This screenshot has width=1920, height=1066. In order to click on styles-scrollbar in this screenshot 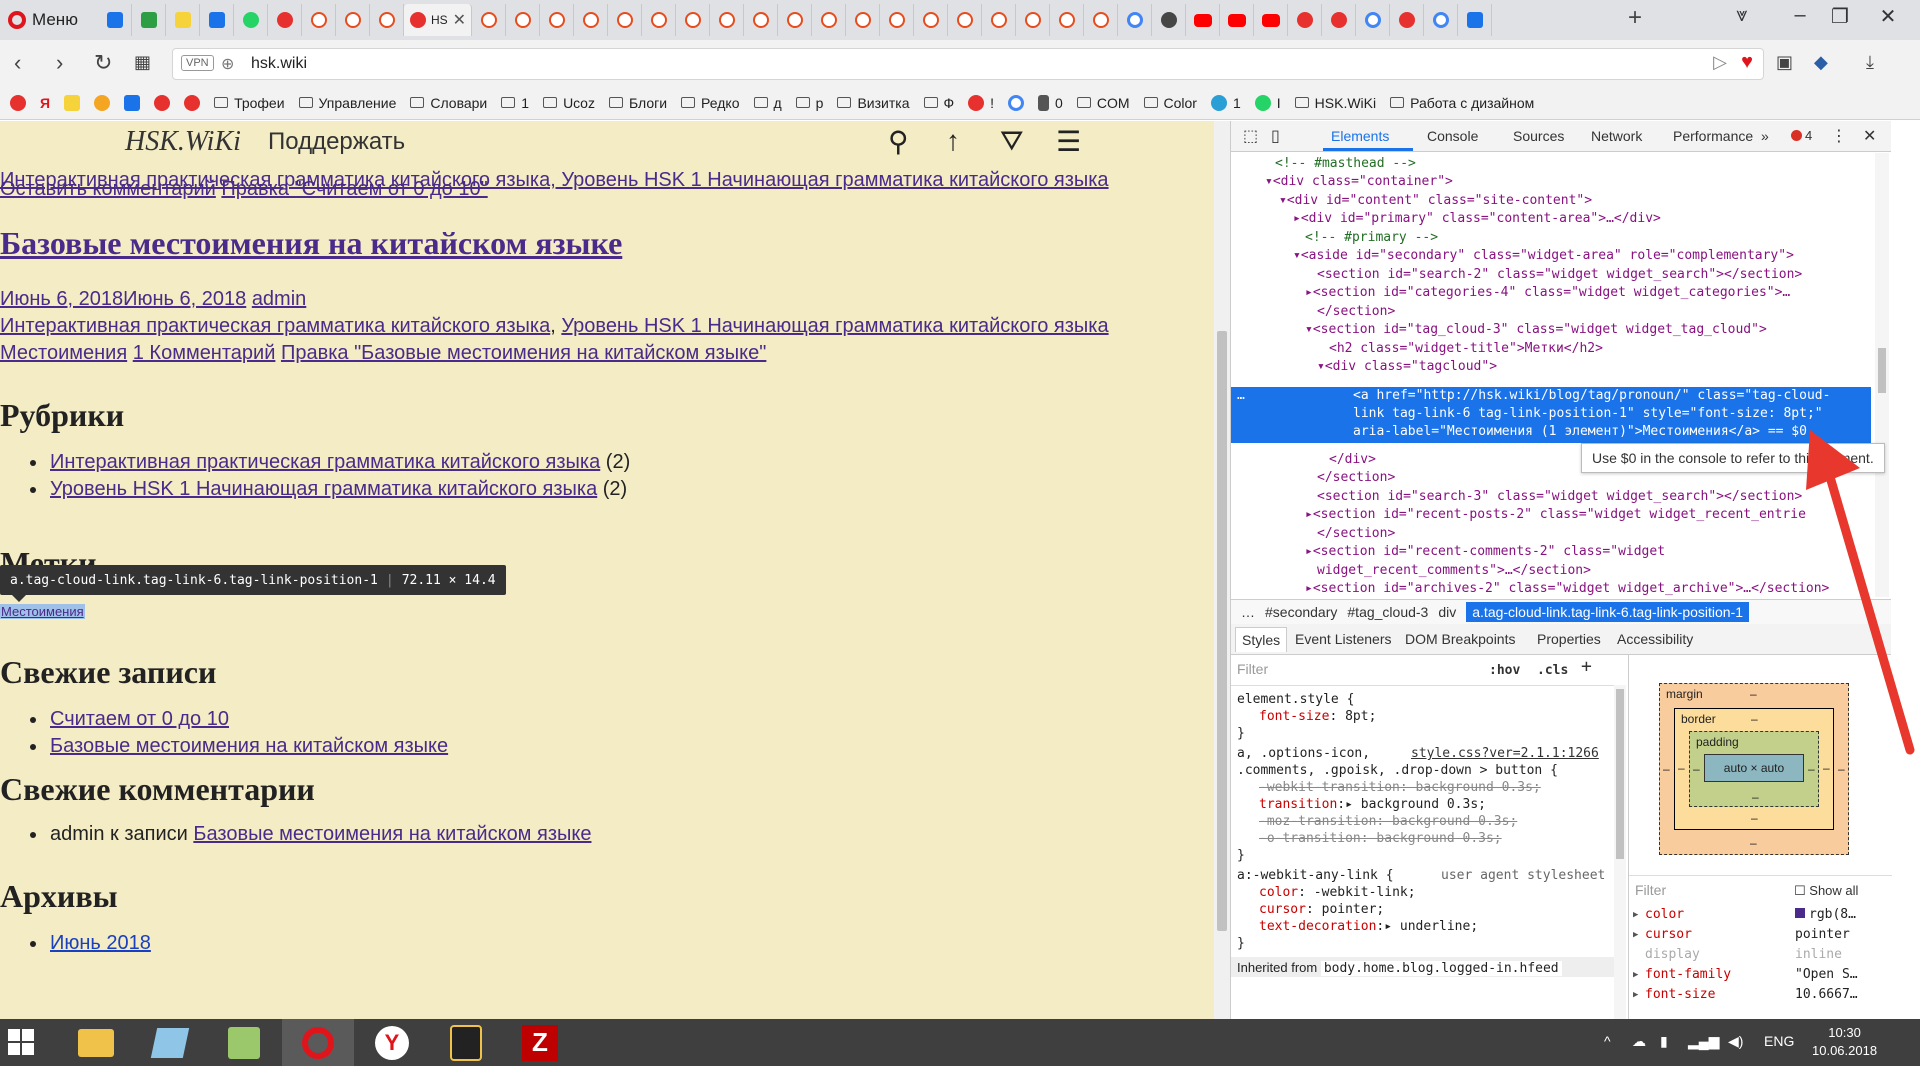, I will do `click(1620, 852)`.